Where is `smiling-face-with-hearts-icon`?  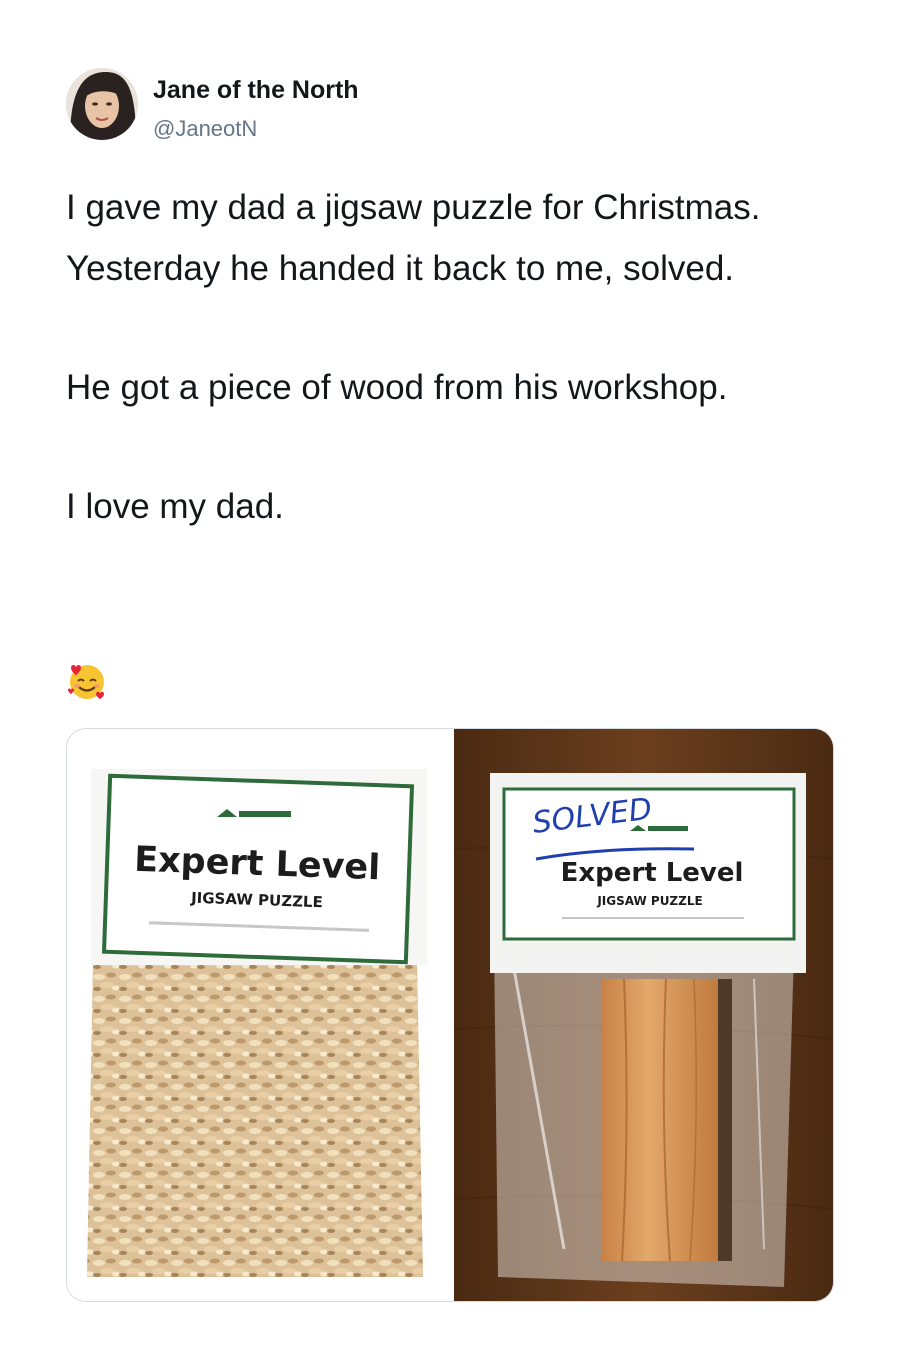 smiling-face-with-hearts-icon is located at coordinates (87, 681).